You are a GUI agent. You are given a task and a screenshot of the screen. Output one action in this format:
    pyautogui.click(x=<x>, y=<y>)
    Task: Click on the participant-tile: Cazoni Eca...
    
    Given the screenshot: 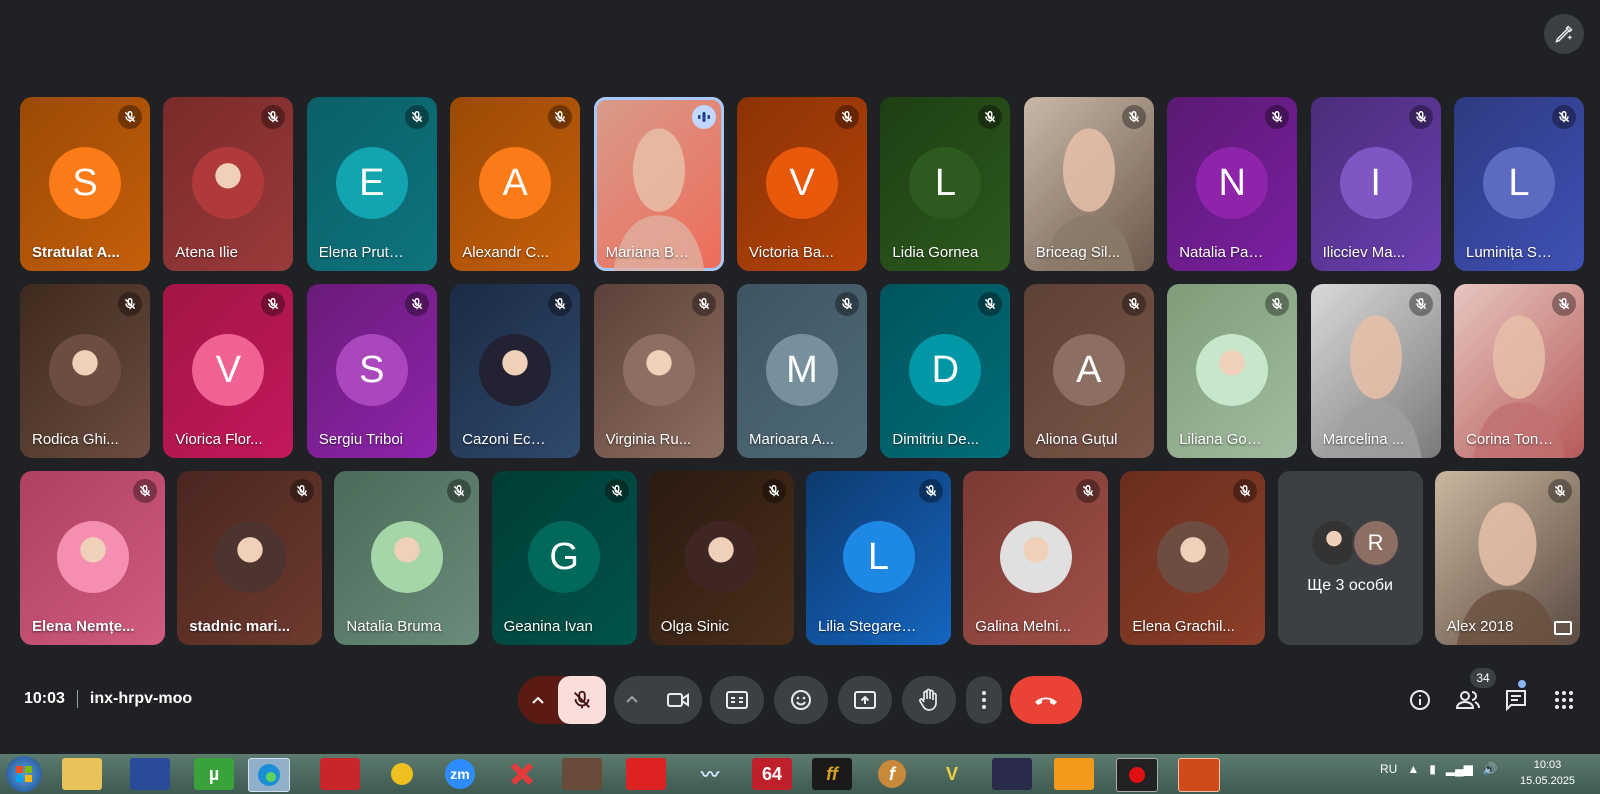 What is the action you would take?
    pyautogui.click(x=515, y=371)
    